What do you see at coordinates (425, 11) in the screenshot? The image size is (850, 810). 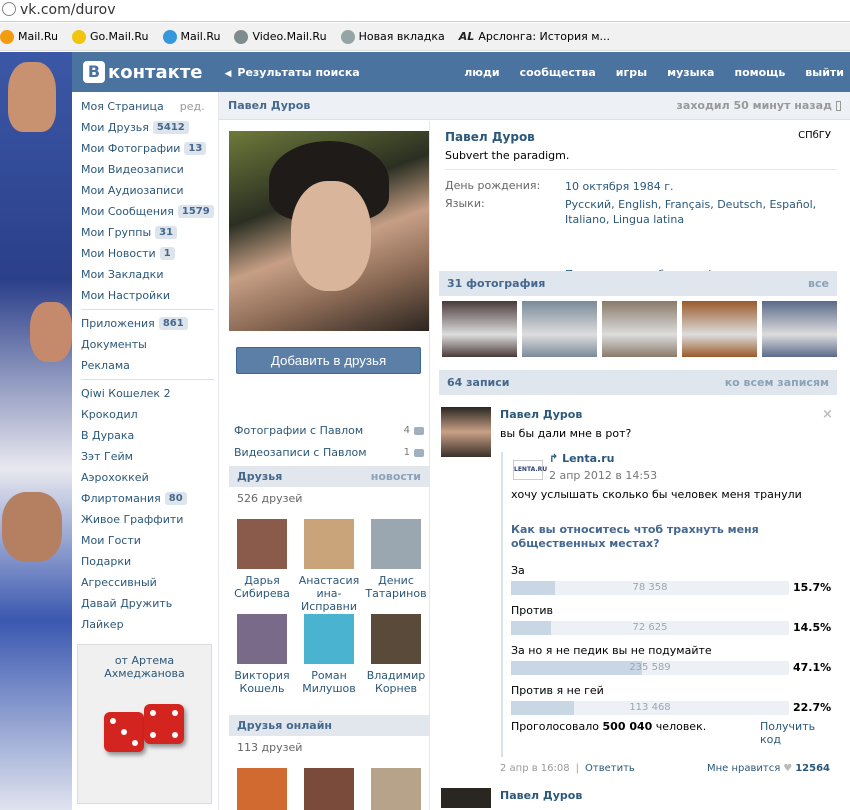 I see `address-bar: vk.com/durov` at bounding box center [425, 11].